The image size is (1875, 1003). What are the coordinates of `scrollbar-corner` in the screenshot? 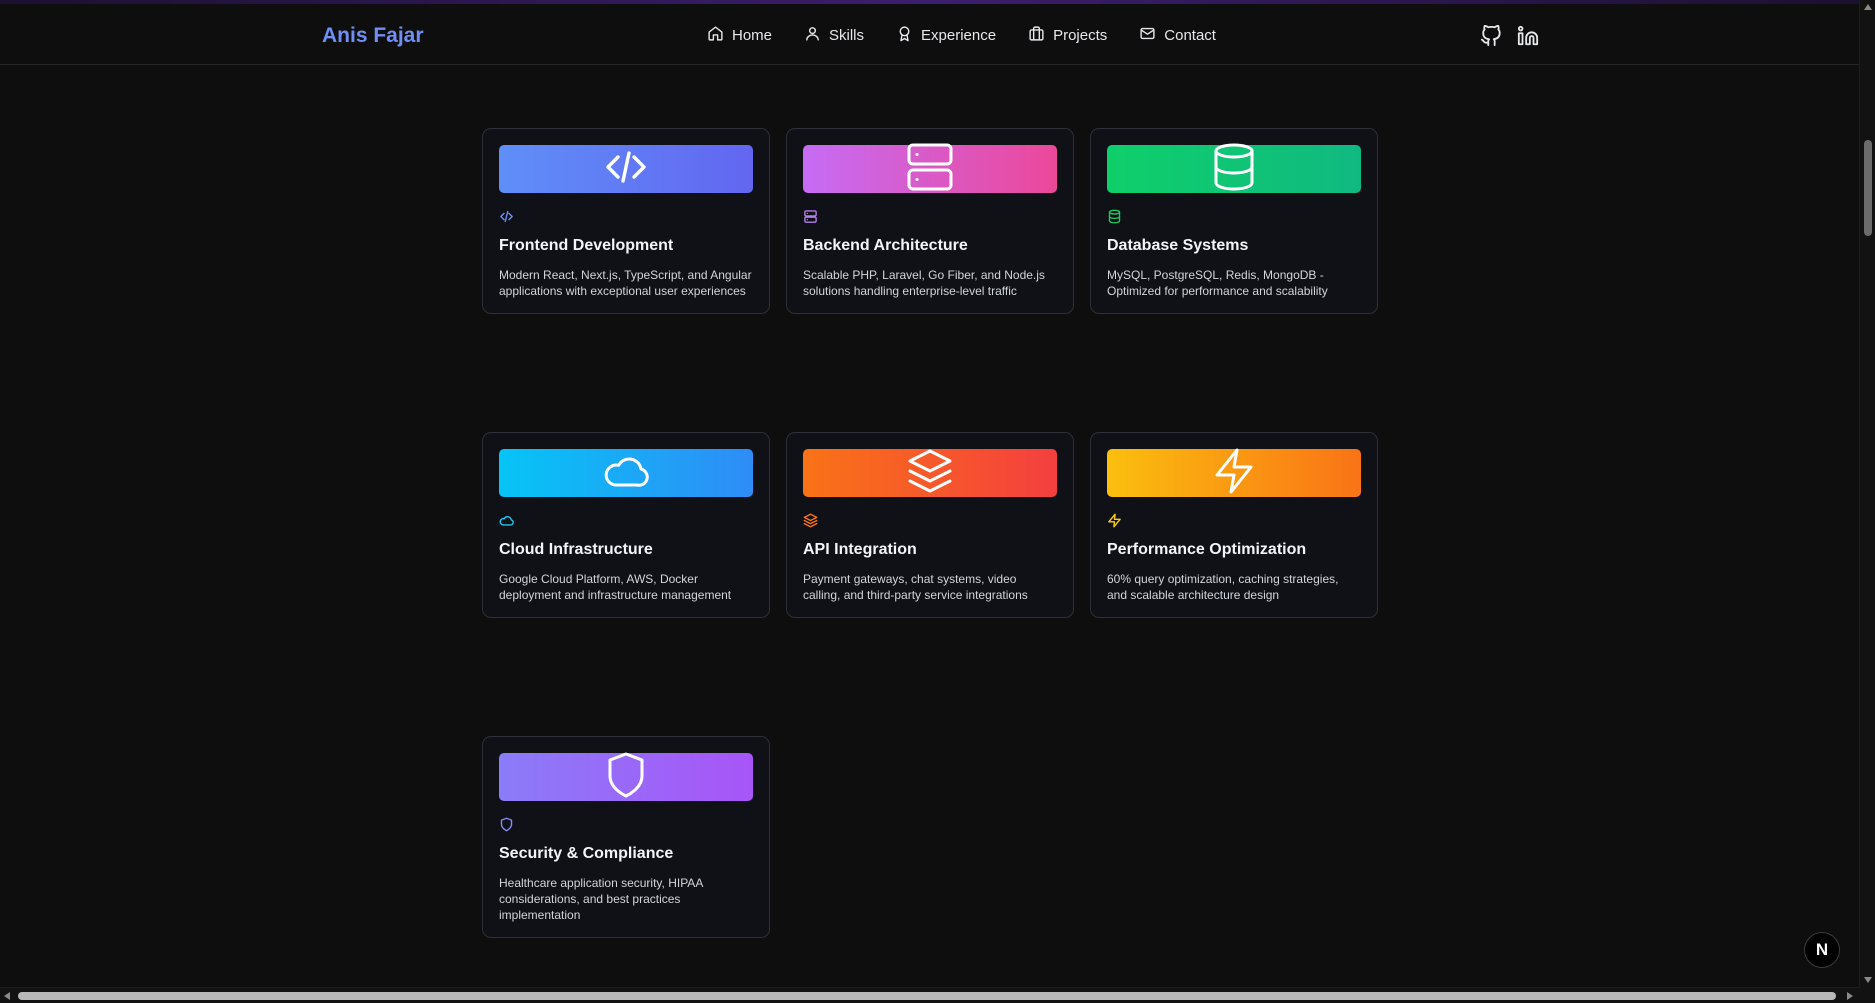 It's located at (1867, 995).